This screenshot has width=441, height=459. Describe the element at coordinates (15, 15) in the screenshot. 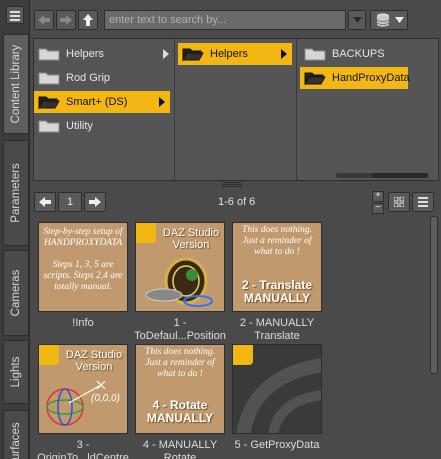

I see `panel-menu-button` at that location.